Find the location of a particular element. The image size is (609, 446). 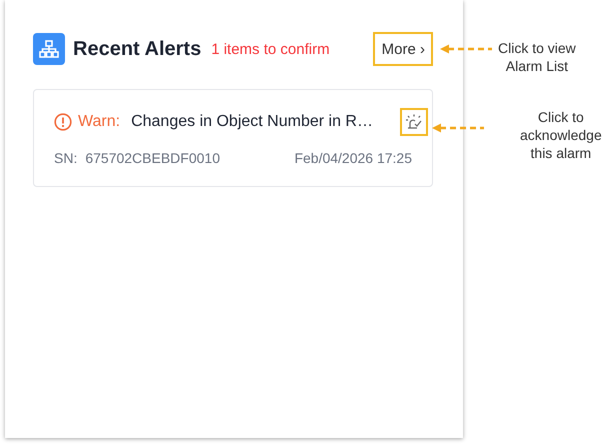

warning-icon is located at coordinates (63, 122).